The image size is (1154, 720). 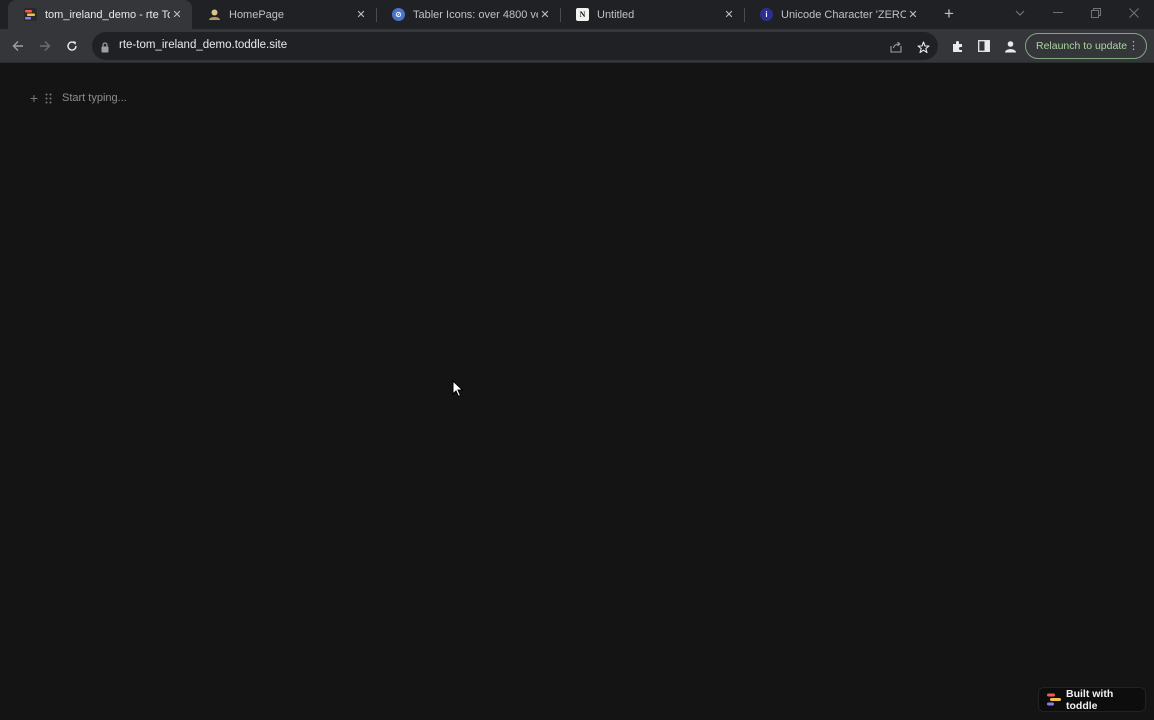 I want to click on relaunch-to-update-button: Relaunch to update ⋮, so click(x=1086, y=46).